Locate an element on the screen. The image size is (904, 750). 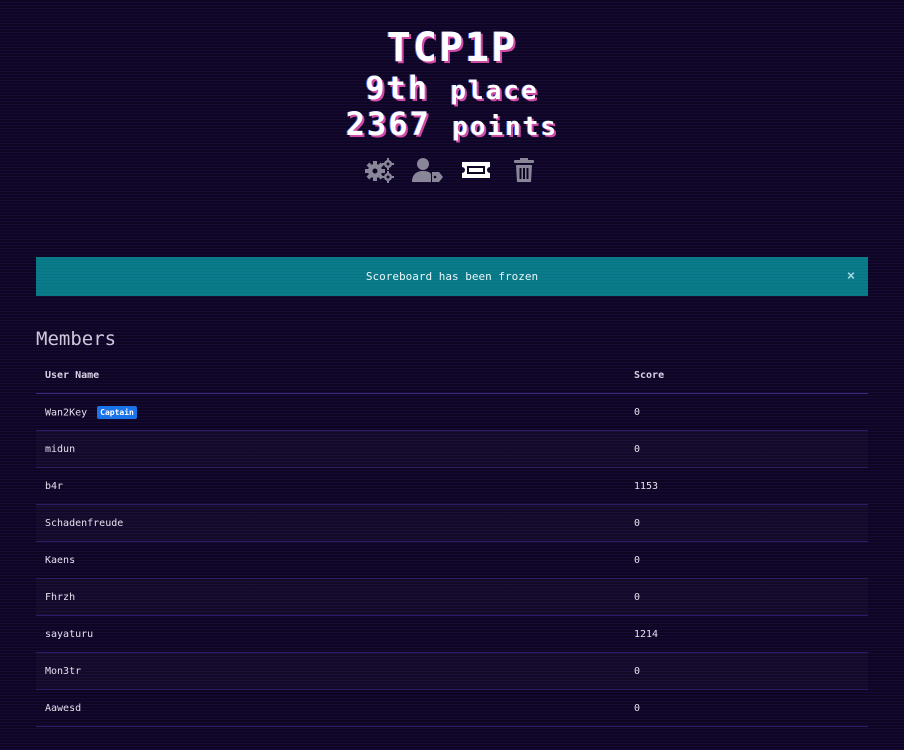
member-name-cell: Fhrzh is located at coordinates (330, 597).